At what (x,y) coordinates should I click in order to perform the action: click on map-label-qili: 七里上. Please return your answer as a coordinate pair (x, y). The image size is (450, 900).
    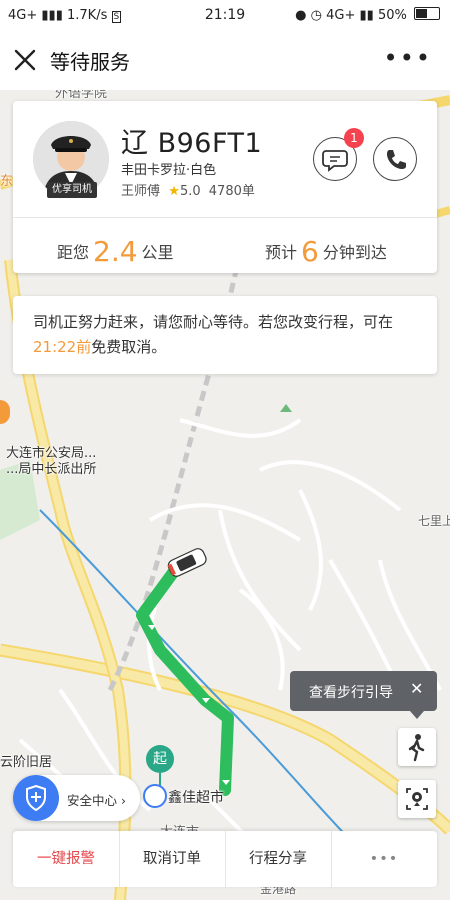
    Looking at the image, I should click on (434, 521).